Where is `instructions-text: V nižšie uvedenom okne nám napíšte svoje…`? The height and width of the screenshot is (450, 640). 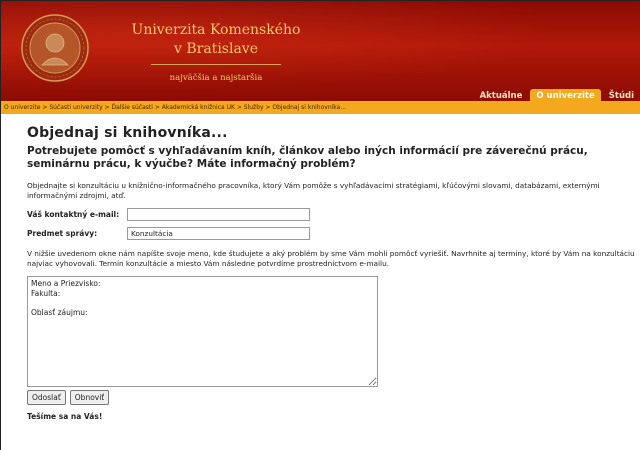
instructions-text: V nižšie uvedenom okne nám napíšte svoje… is located at coordinates (331, 258).